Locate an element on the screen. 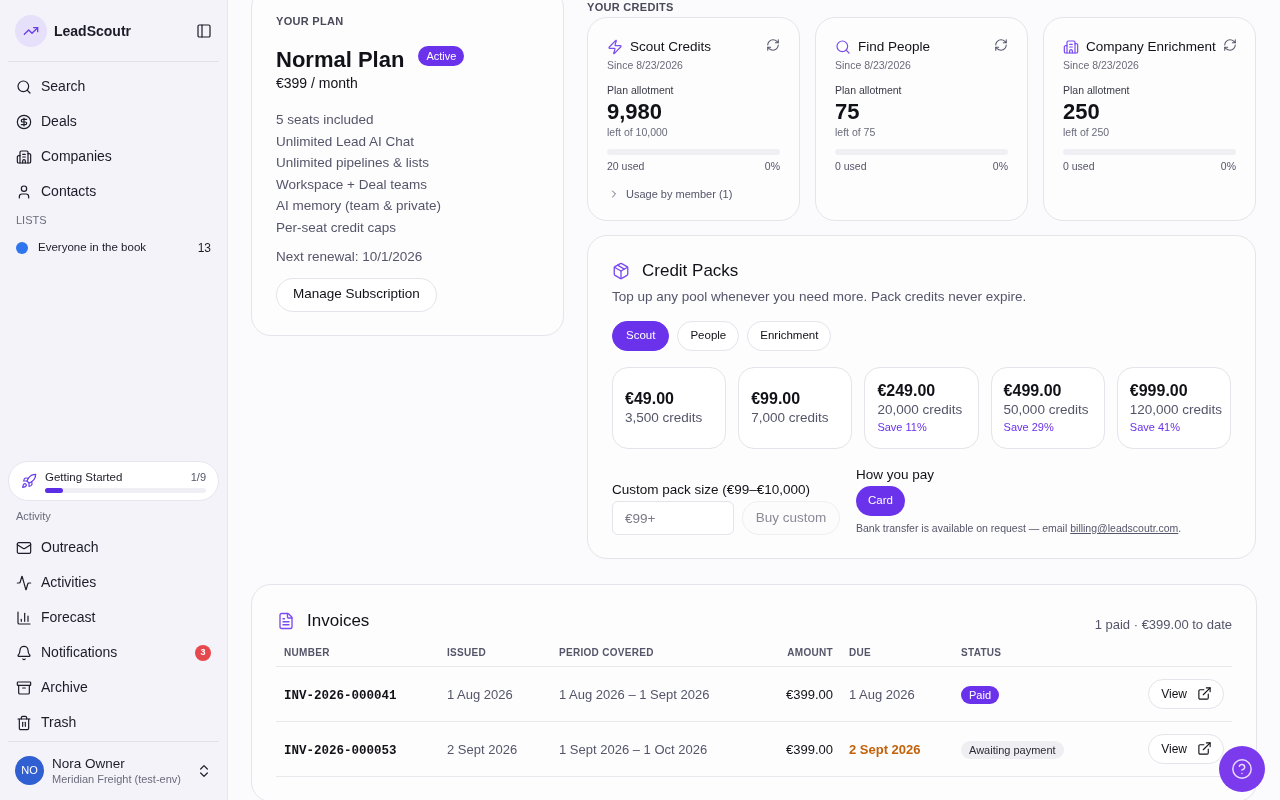 Image resolution: width=1280 pixels, height=800 pixels. feature-item: Workspace + Deal teams is located at coordinates (352, 184).